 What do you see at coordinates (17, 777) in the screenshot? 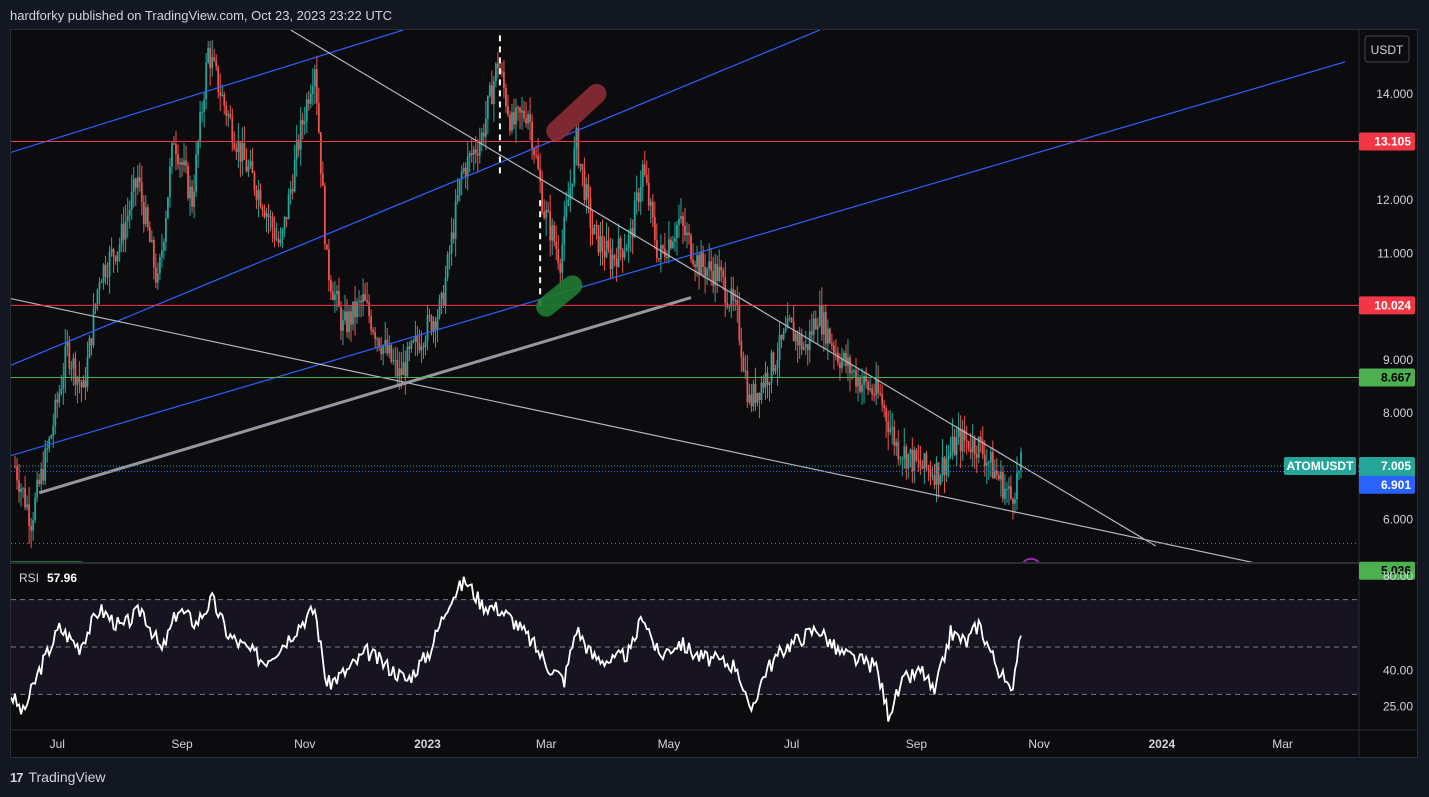
I see `tradingview-logo-icon: 17` at bounding box center [17, 777].